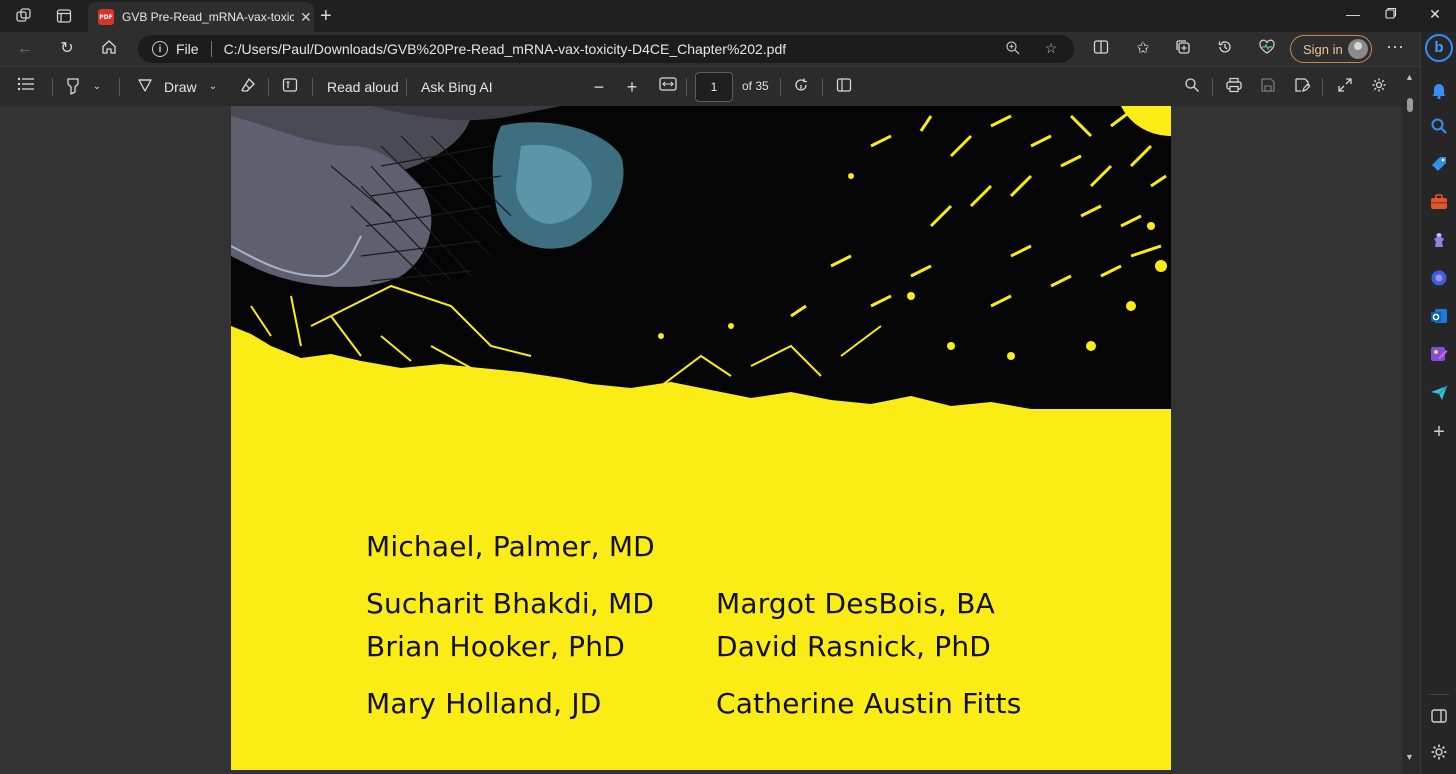 The height and width of the screenshot is (774, 1456). I want to click on author-right-3: Catherine Austin Fitts, so click(869, 703).